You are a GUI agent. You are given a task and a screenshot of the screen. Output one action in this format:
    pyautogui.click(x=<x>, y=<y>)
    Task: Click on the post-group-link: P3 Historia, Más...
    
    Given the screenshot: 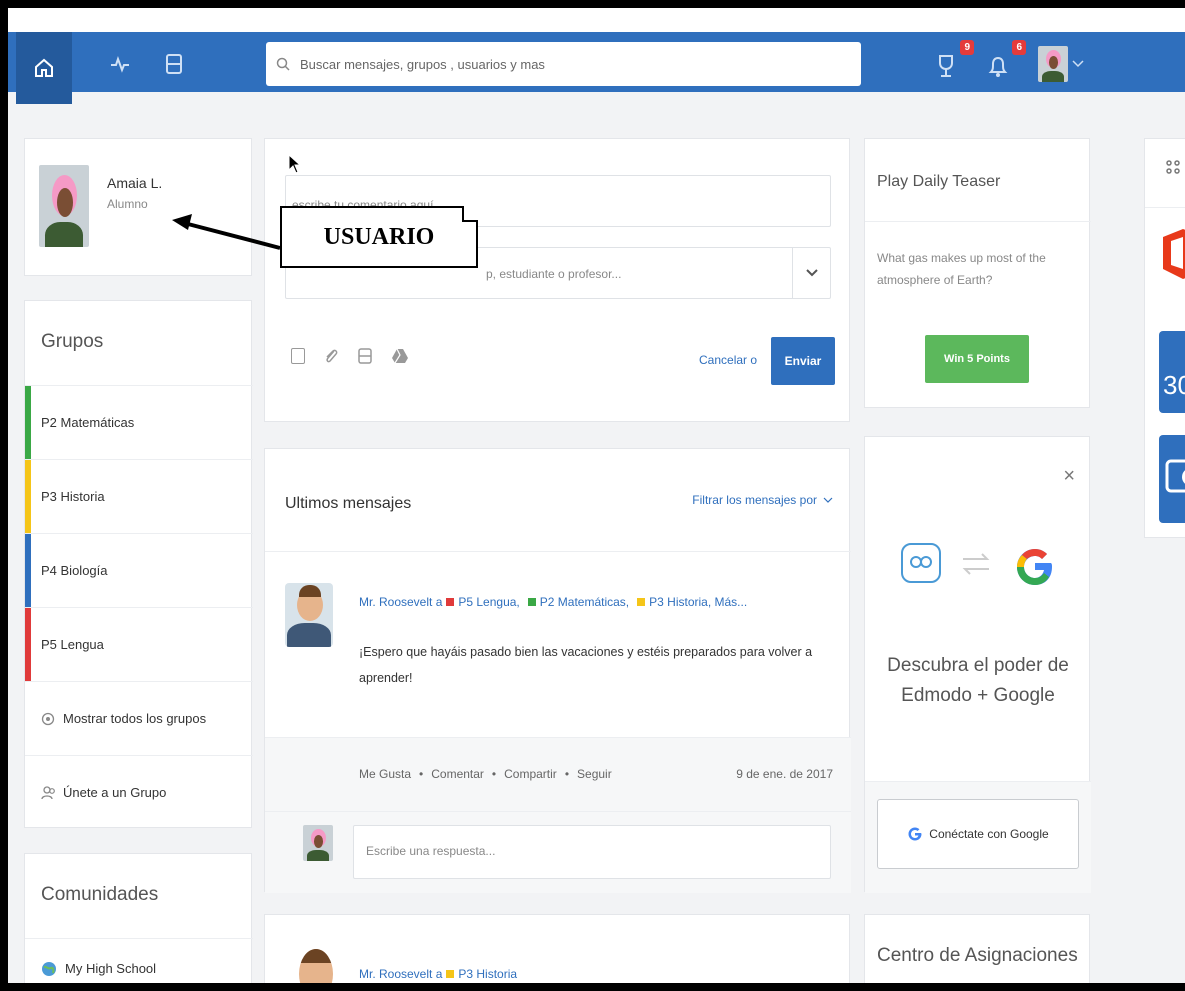 What is the action you would take?
    pyautogui.click(x=698, y=602)
    